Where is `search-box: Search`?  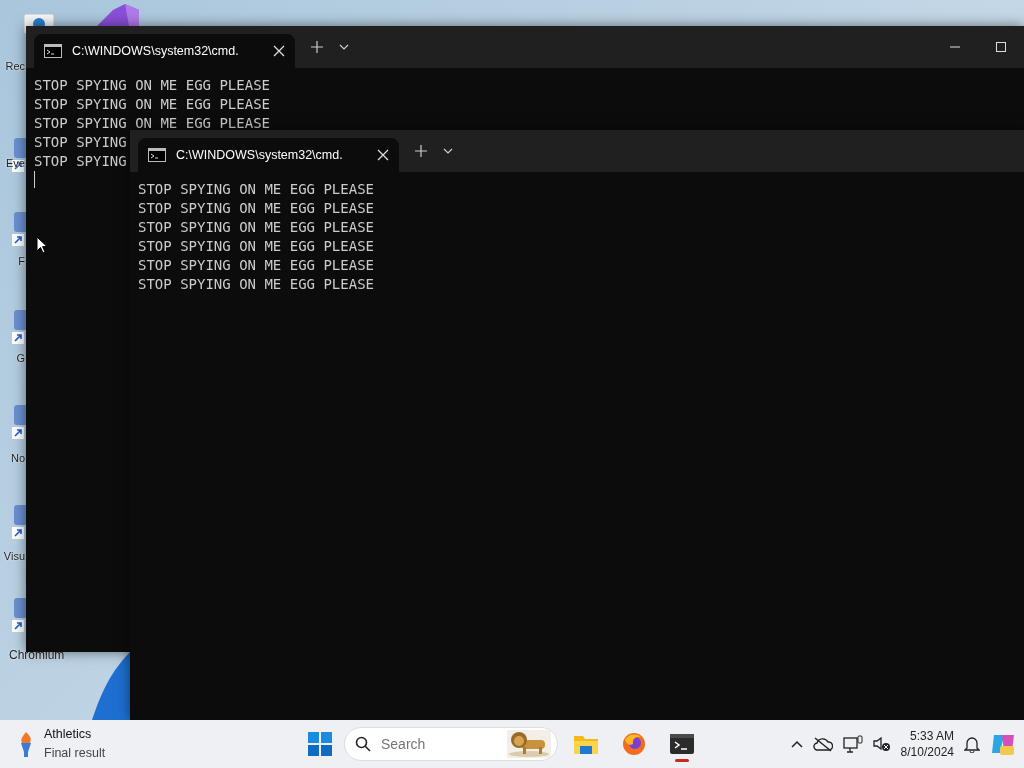
search-box: Search is located at coordinates (451, 744).